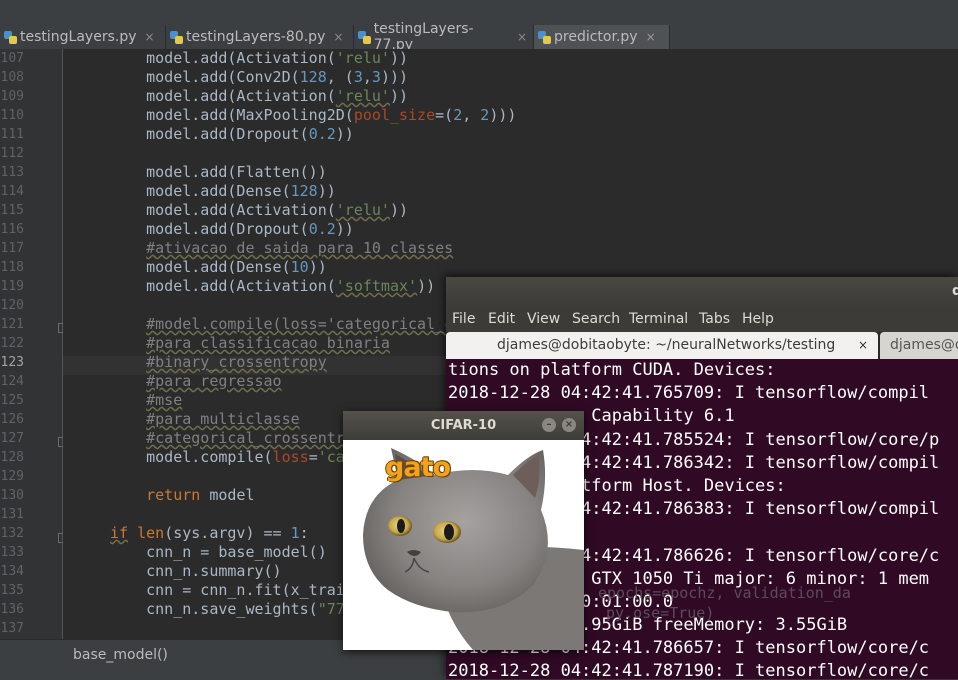 This screenshot has width=958, height=680. What do you see at coordinates (259, 77) in the screenshot?
I see `code-line: model.add(Conv2D(128, (3,3)))` at bounding box center [259, 77].